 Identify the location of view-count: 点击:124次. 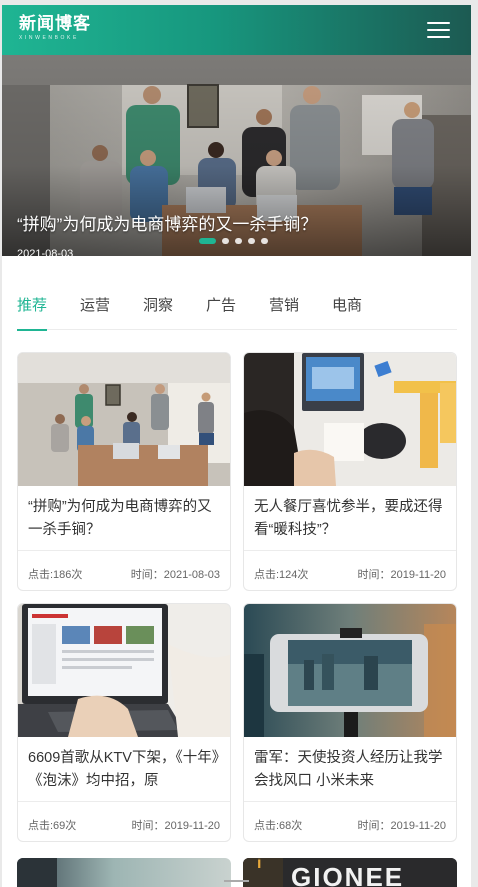
(281, 575).